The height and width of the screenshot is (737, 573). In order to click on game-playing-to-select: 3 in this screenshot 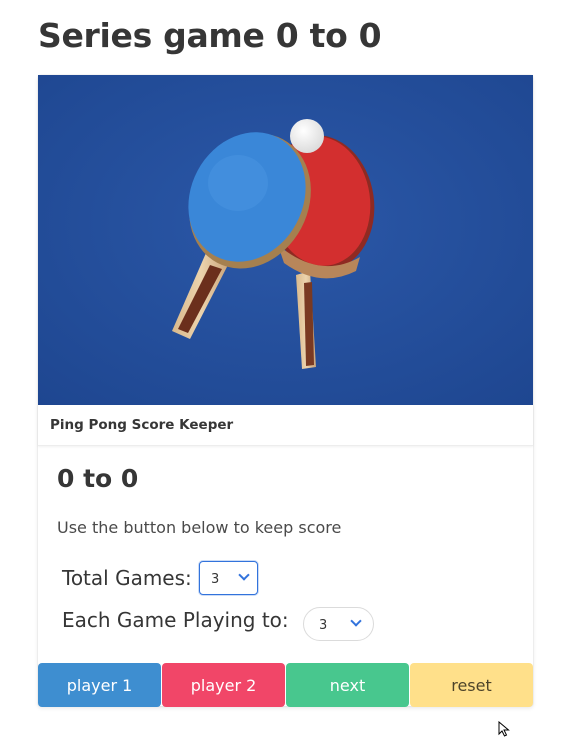, I will do `click(338, 624)`.